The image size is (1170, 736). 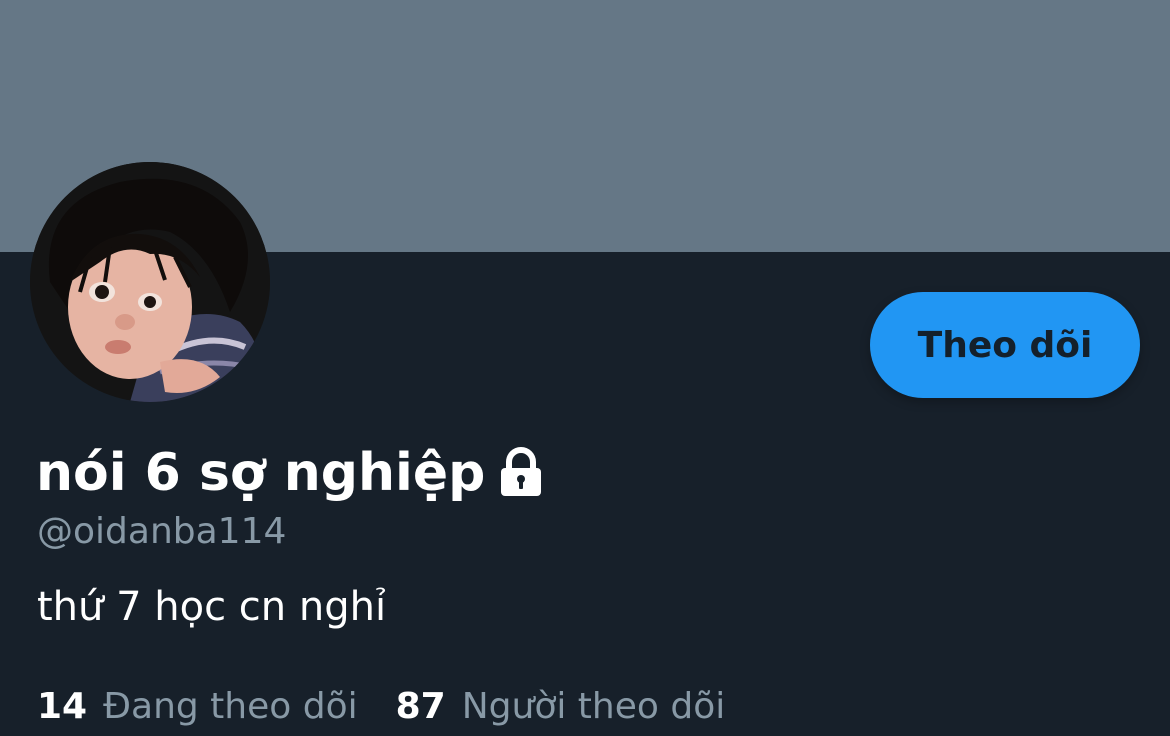 What do you see at coordinates (261, 473) in the screenshot?
I see `display-name: nói 6 sợ nghiệp` at bounding box center [261, 473].